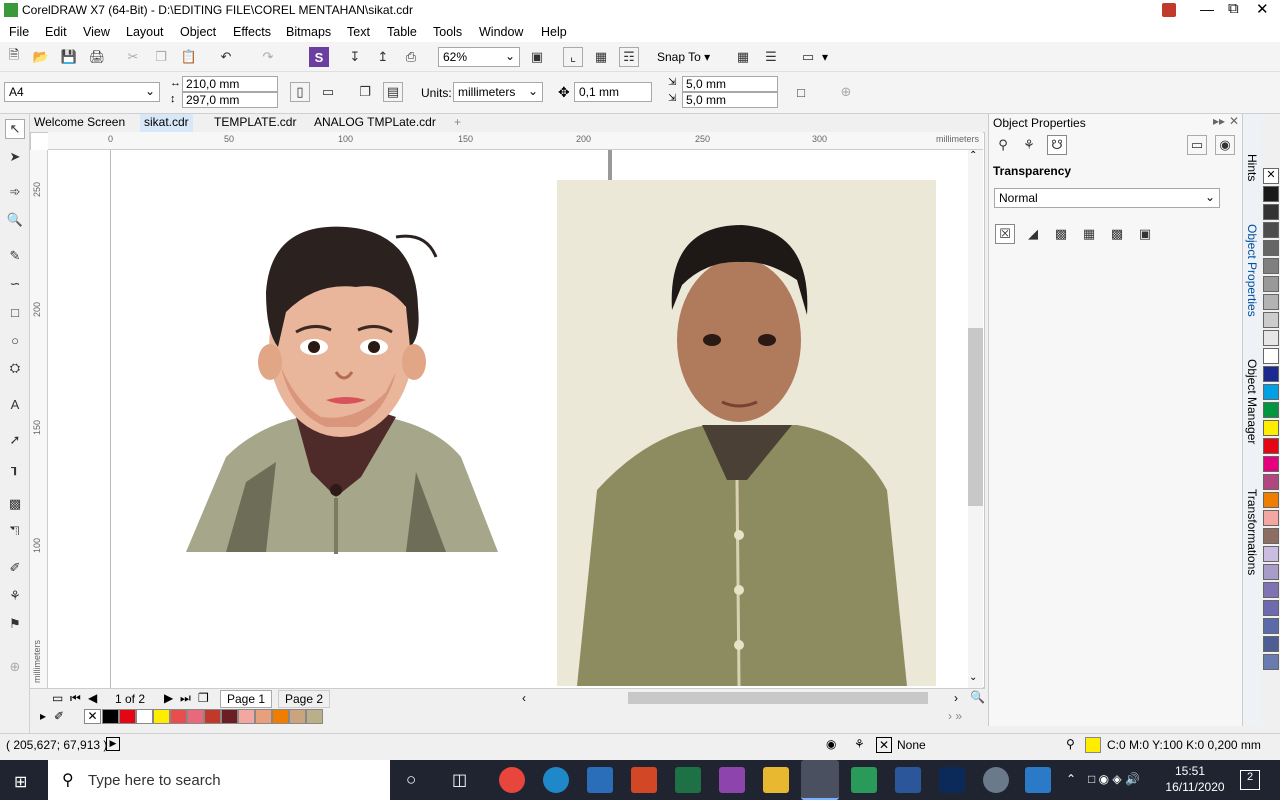 This screenshot has height=800, width=1280. What do you see at coordinates (20, 782) in the screenshot?
I see `windows-start-icon: ⊞` at bounding box center [20, 782].